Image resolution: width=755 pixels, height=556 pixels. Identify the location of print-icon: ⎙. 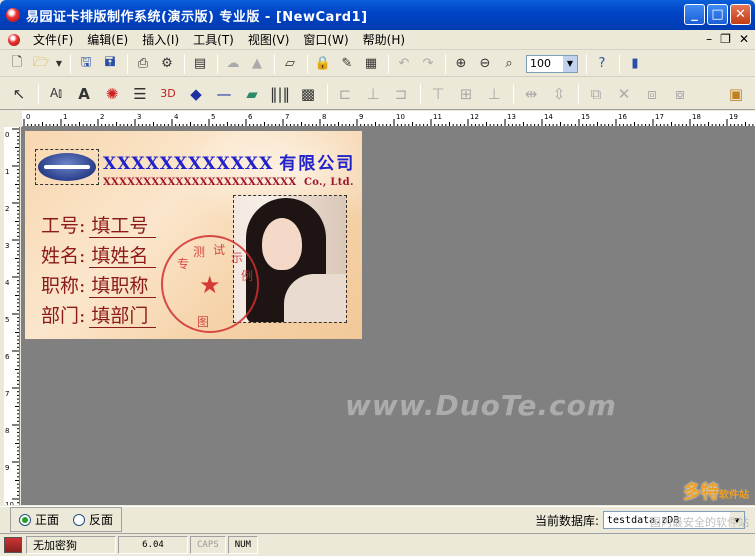
(143, 64).